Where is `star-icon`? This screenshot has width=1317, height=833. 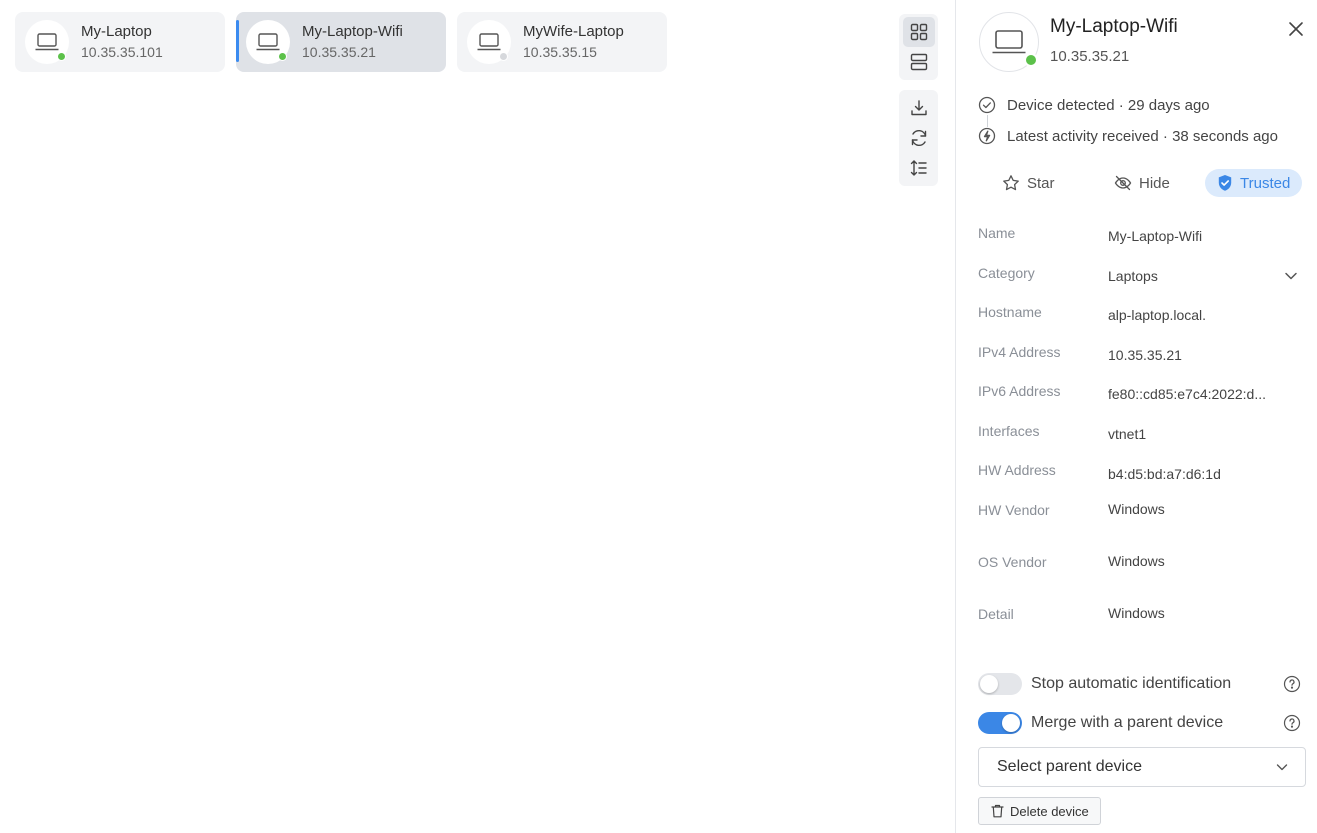 star-icon is located at coordinates (1011, 183).